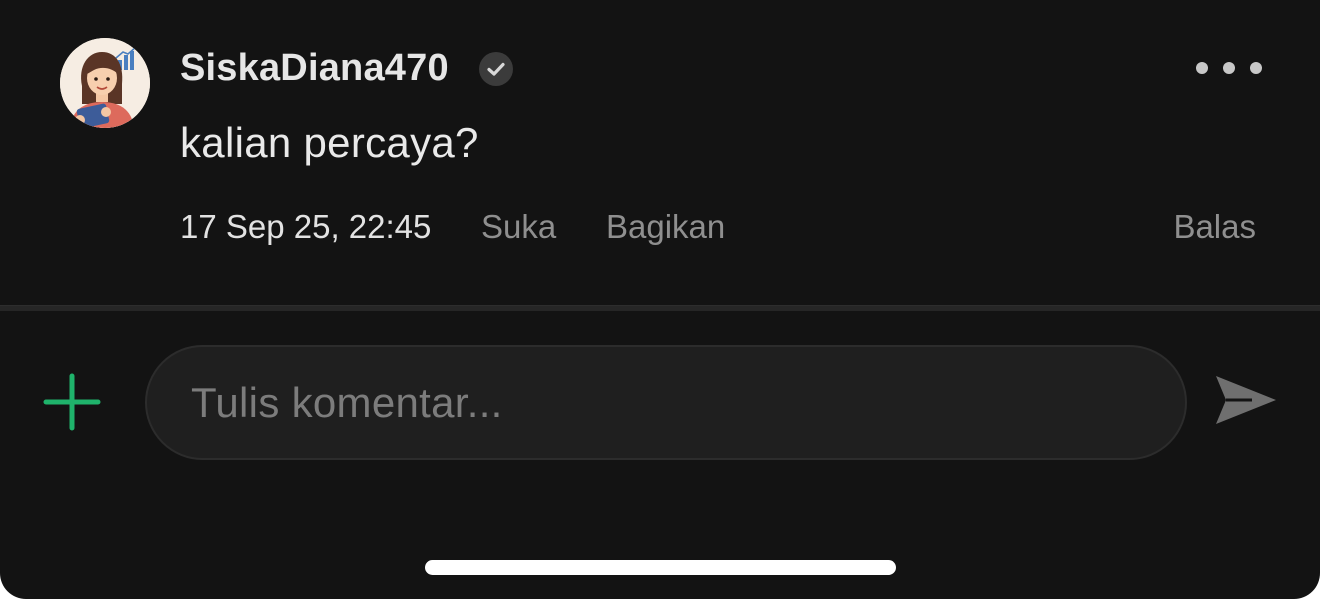 The image size is (1320, 599). What do you see at coordinates (72, 402) in the screenshot?
I see `plus-icon` at bounding box center [72, 402].